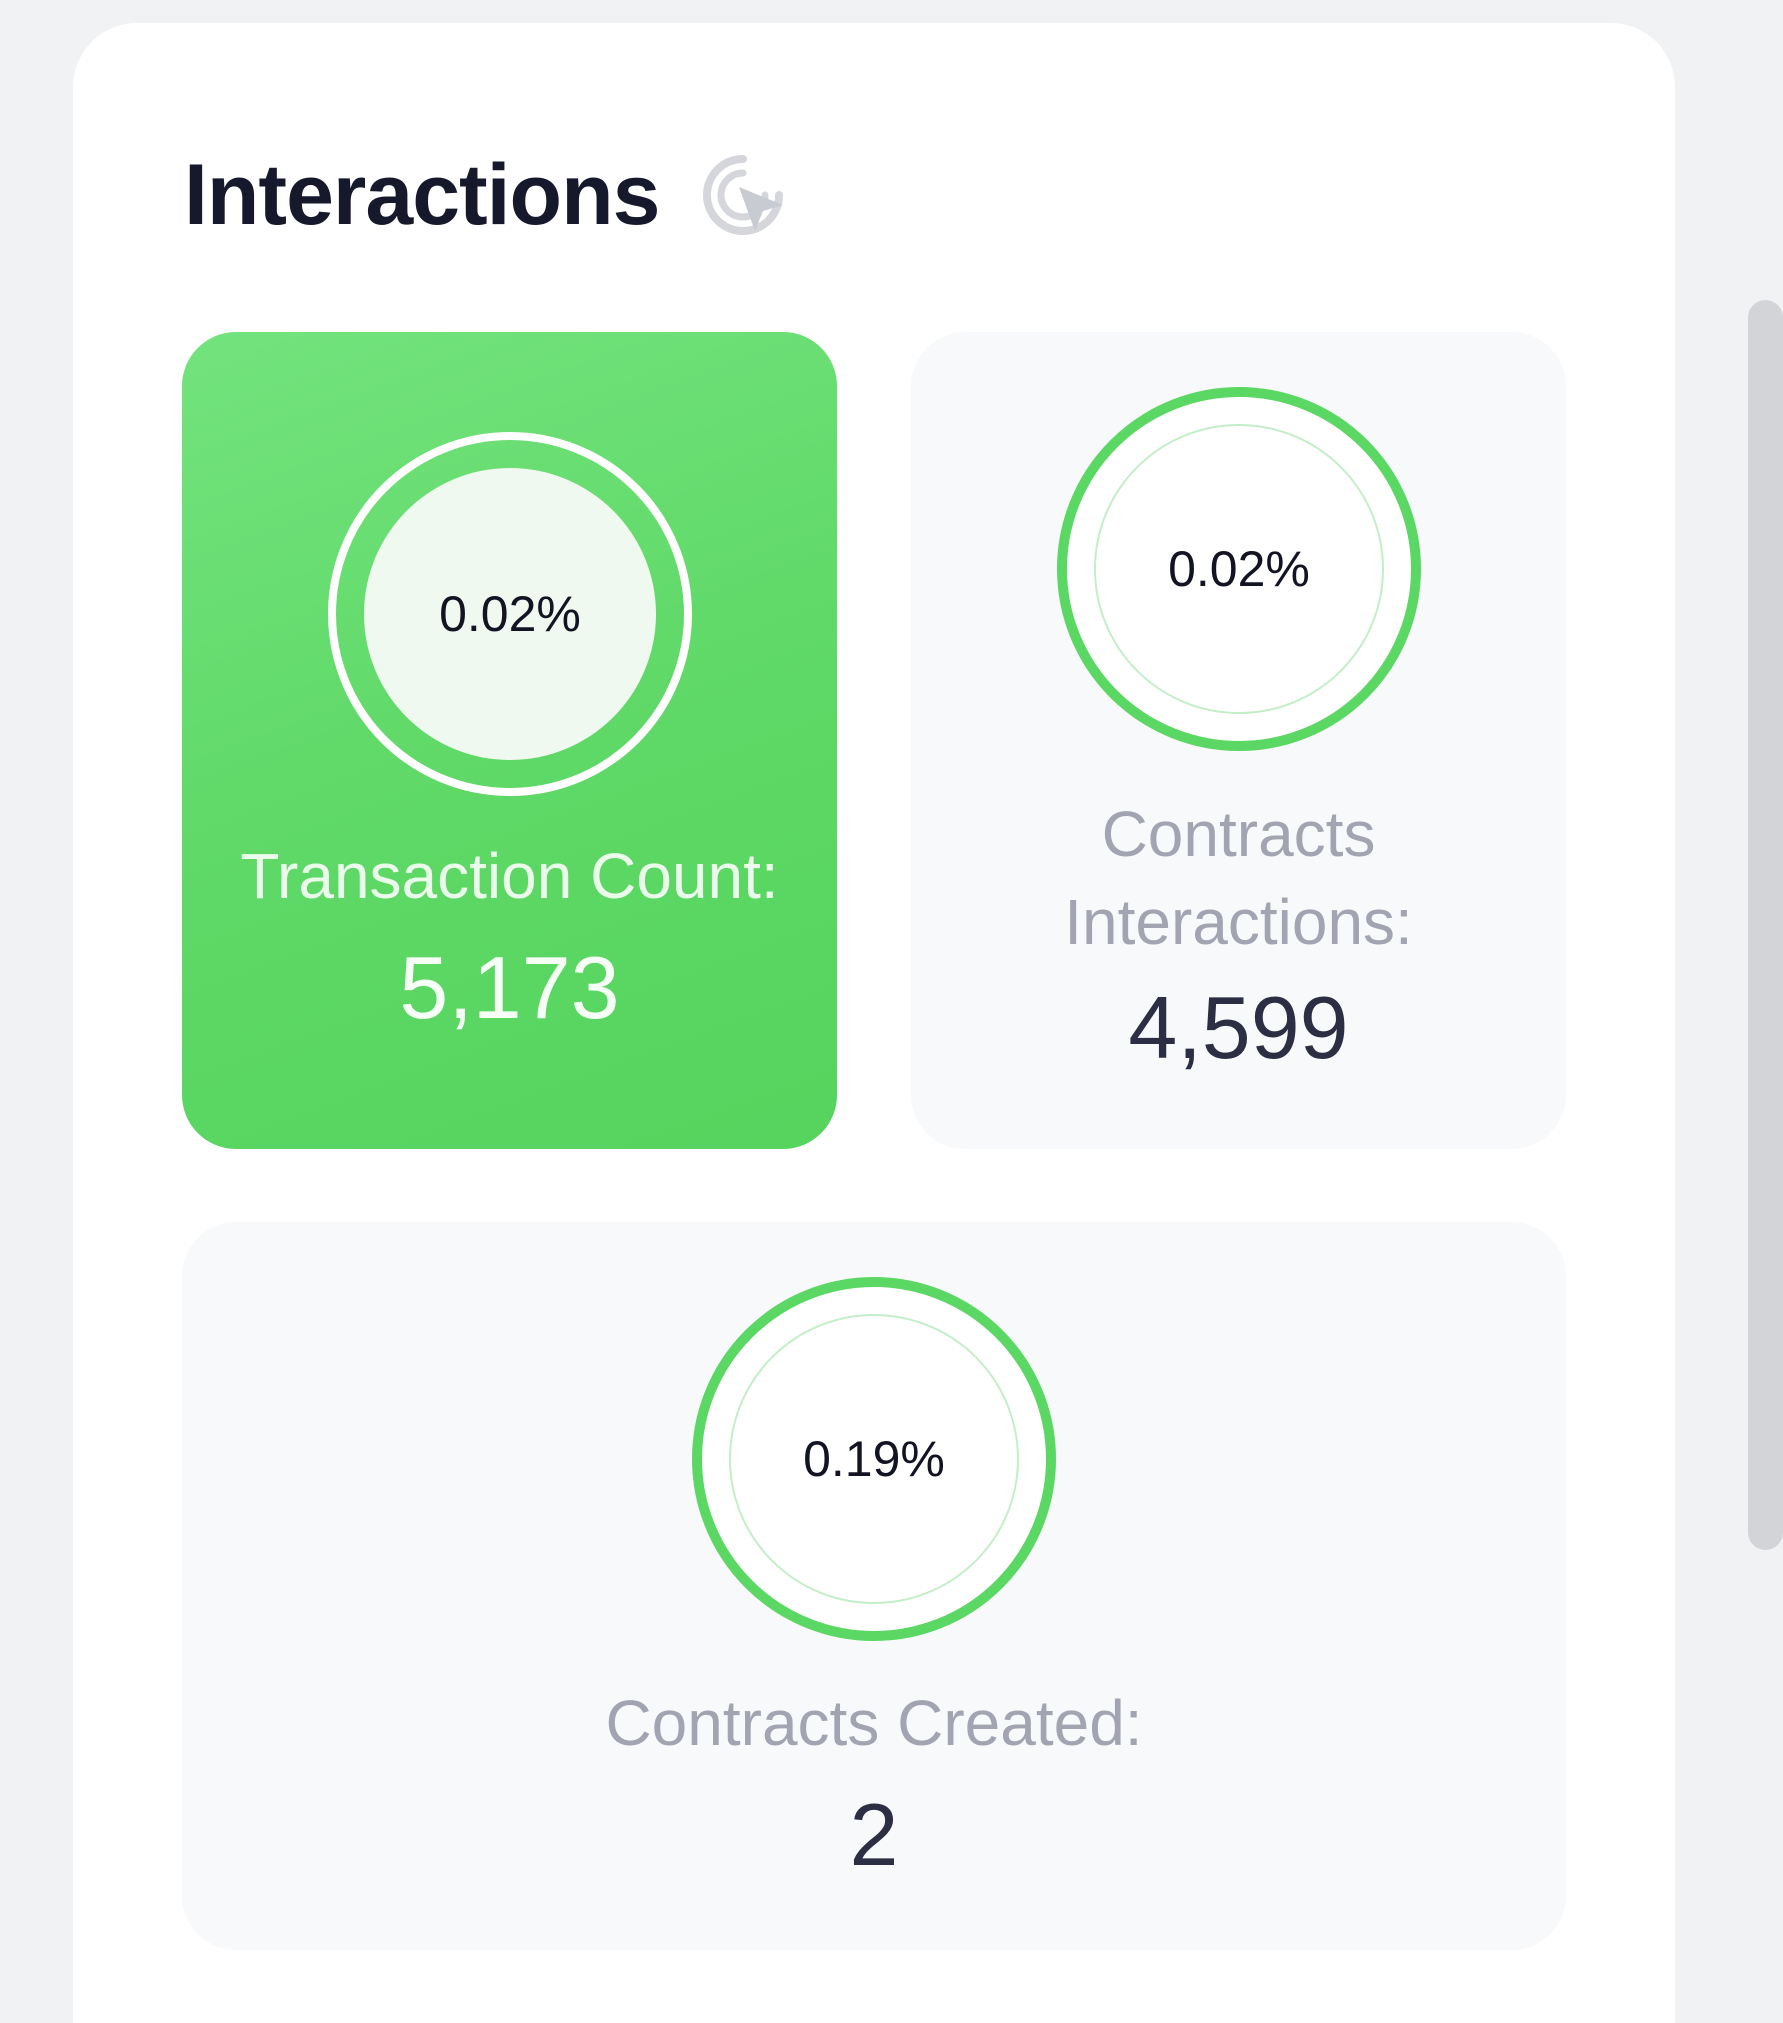 The height and width of the screenshot is (2023, 1783). I want to click on contracts-created-ring: 0.19%, so click(874, 1459).